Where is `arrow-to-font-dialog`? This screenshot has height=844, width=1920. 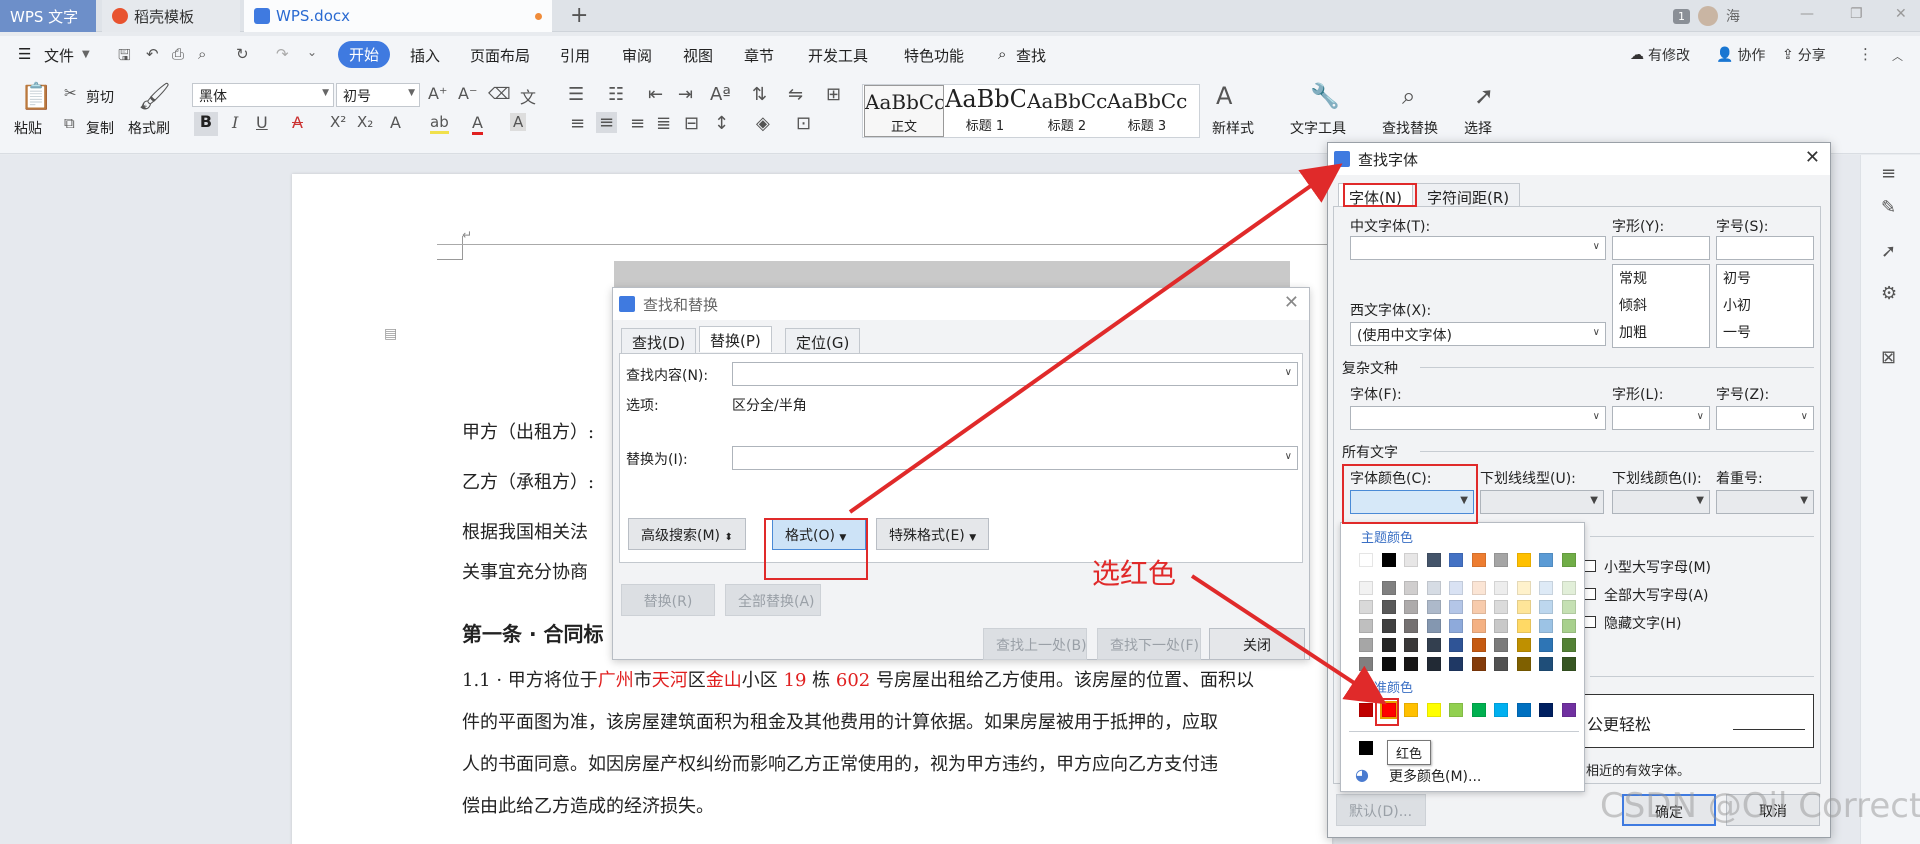
arrow-to-font-dialog is located at coordinates (1095, 338).